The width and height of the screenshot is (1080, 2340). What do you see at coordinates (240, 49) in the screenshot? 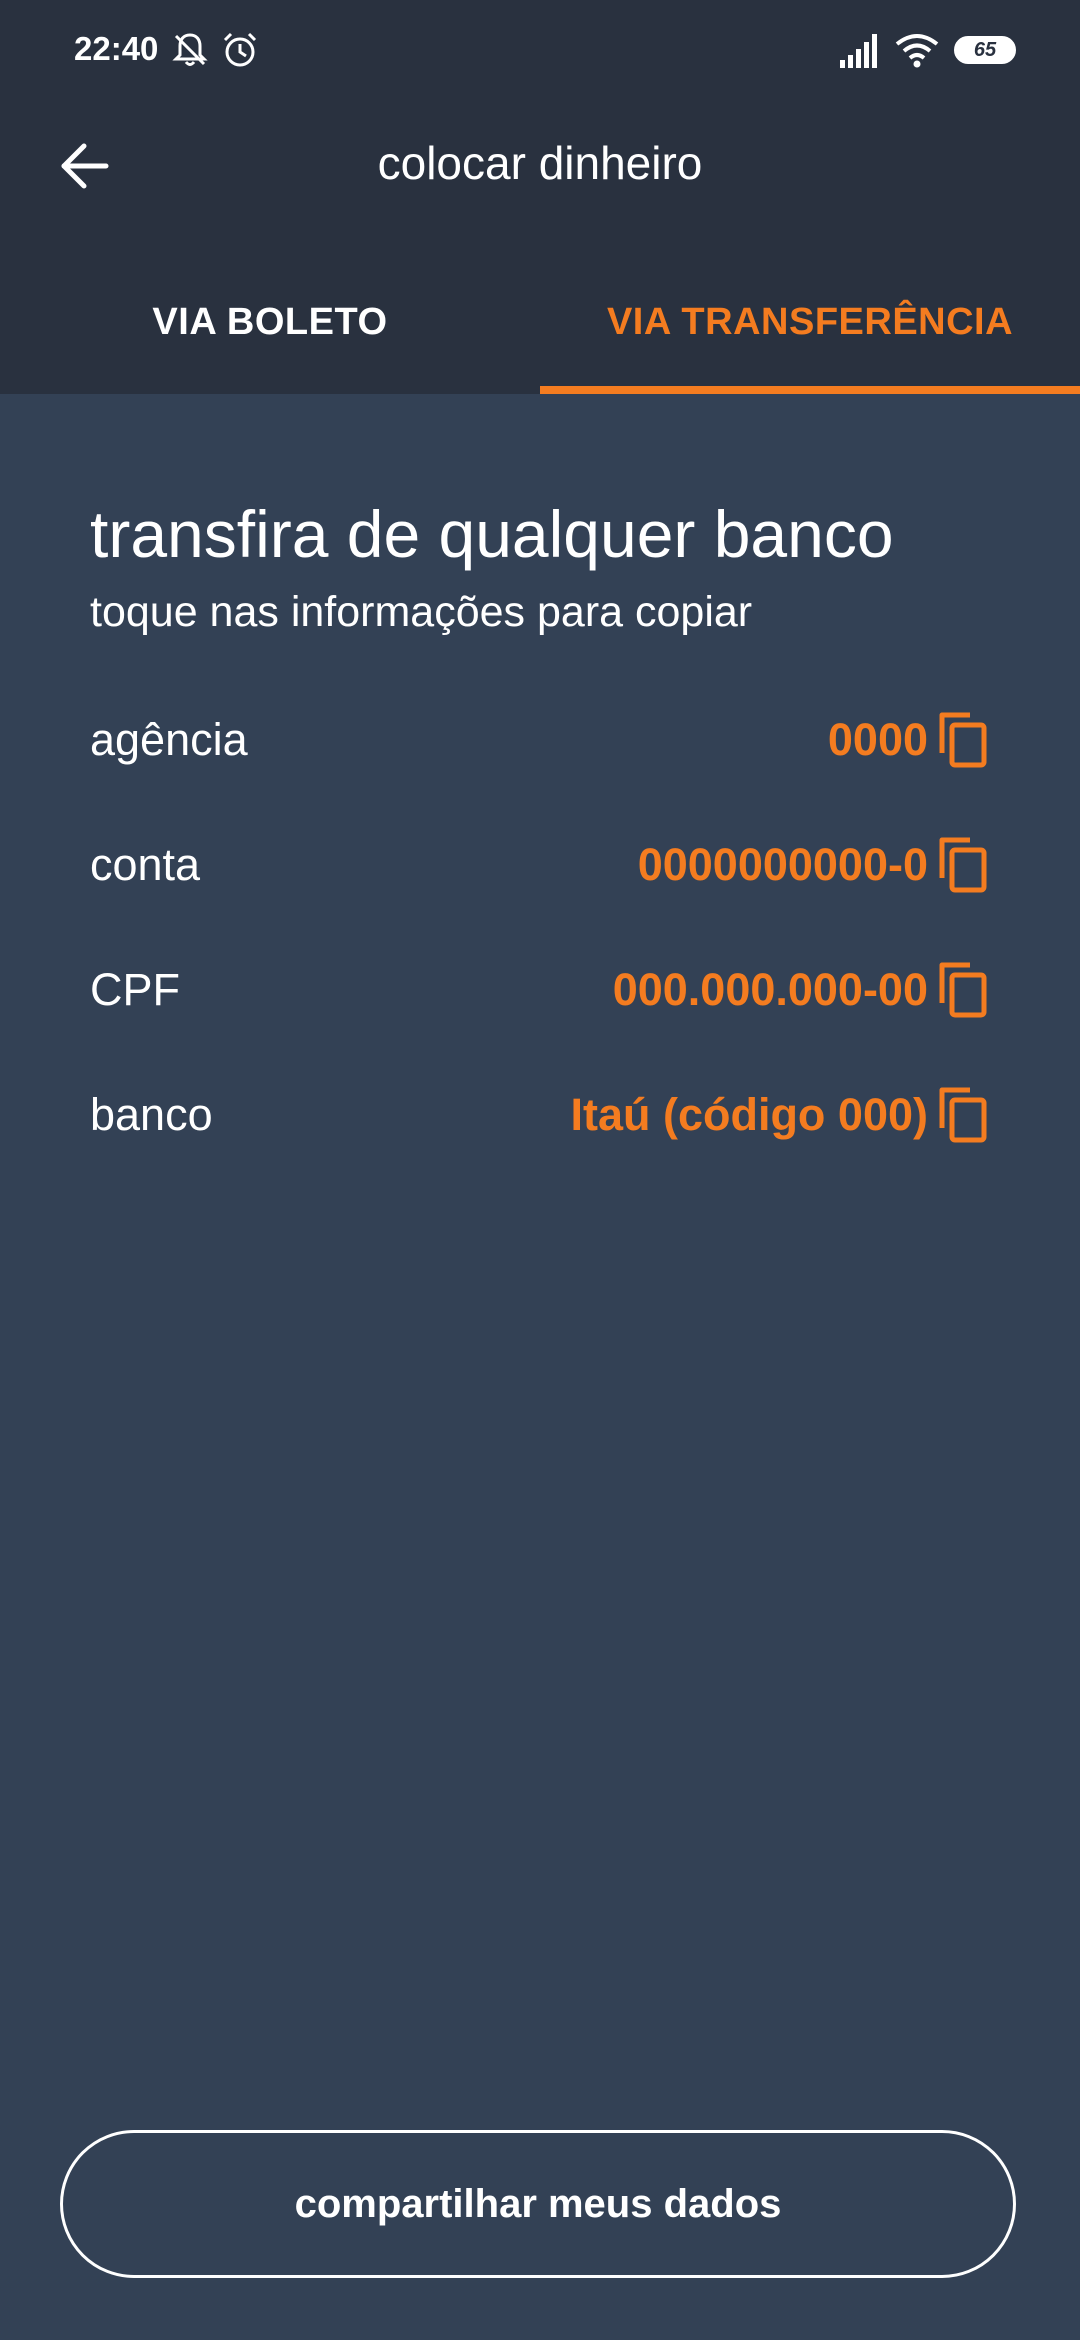
I see `alarm-icon` at bounding box center [240, 49].